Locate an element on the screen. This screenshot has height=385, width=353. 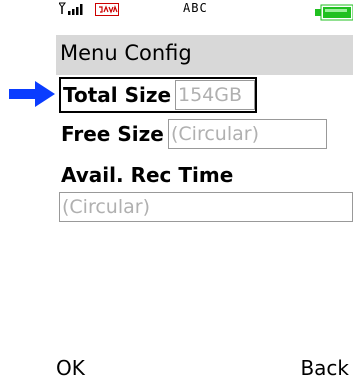
pointer-arrow-icon is located at coordinates (32, 94).